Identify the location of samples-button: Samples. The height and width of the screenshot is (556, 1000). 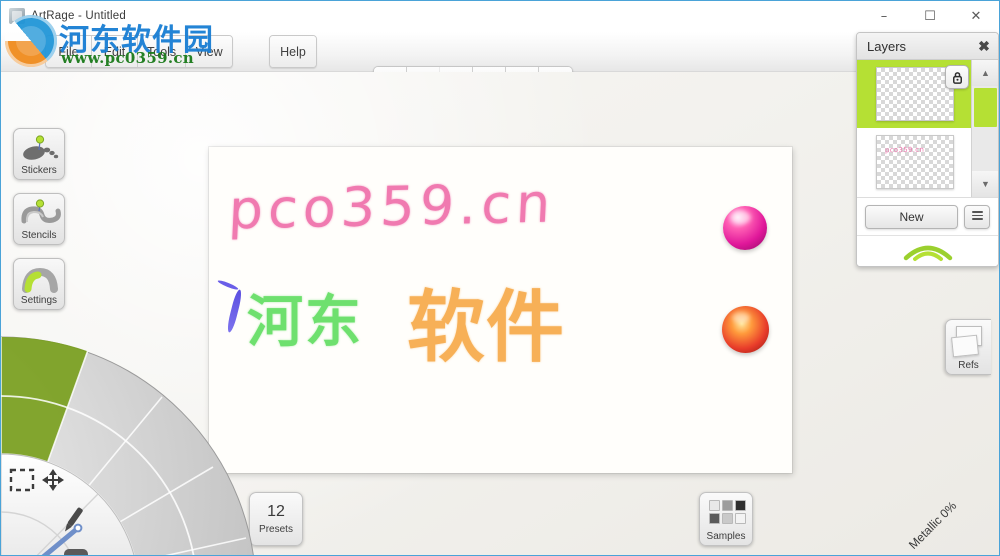
(726, 519).